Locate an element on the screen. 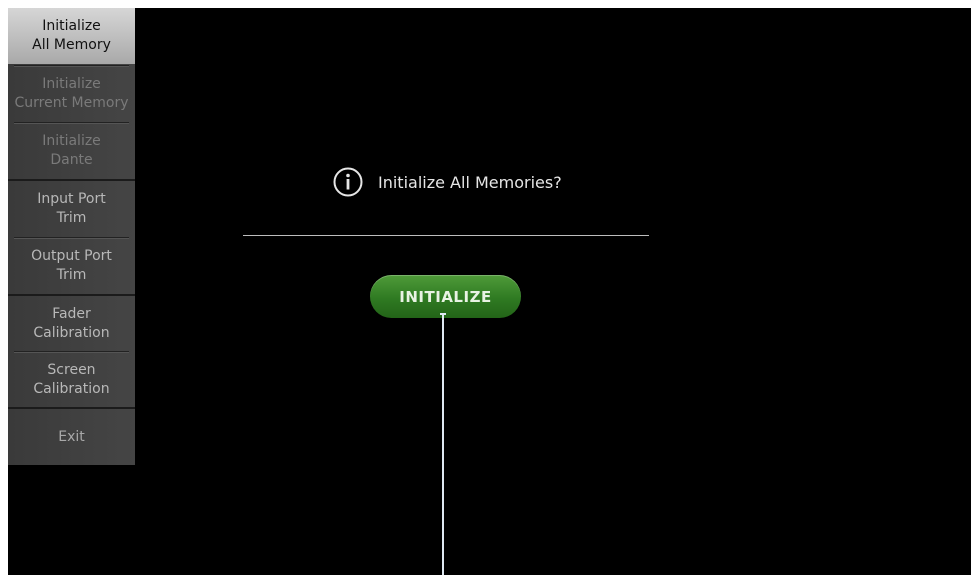 The height and width of the screenshot is (575, 971). sidebar-item-screen-calibration: Screen Calibration is located at coordinates (71, 379).